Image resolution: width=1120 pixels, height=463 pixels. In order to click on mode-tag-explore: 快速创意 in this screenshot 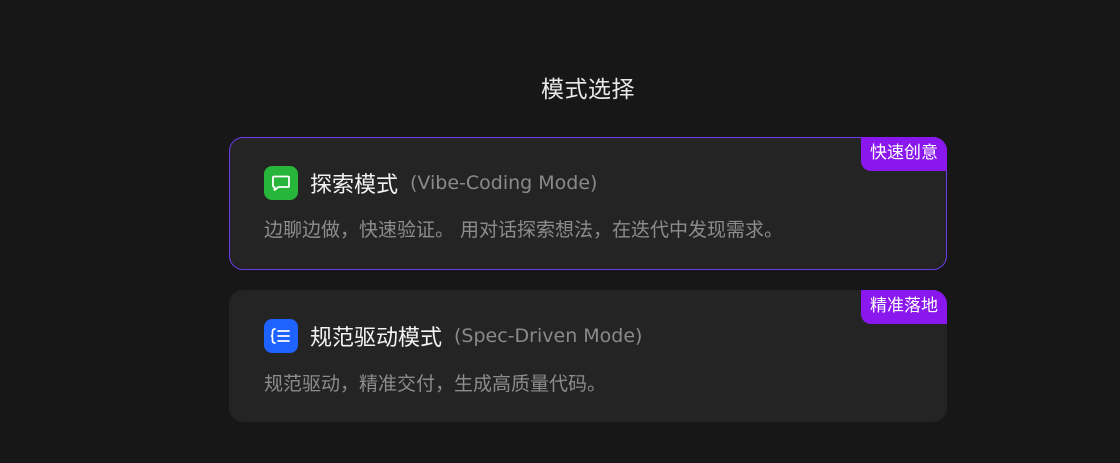, I will do `click(904, 154)`.